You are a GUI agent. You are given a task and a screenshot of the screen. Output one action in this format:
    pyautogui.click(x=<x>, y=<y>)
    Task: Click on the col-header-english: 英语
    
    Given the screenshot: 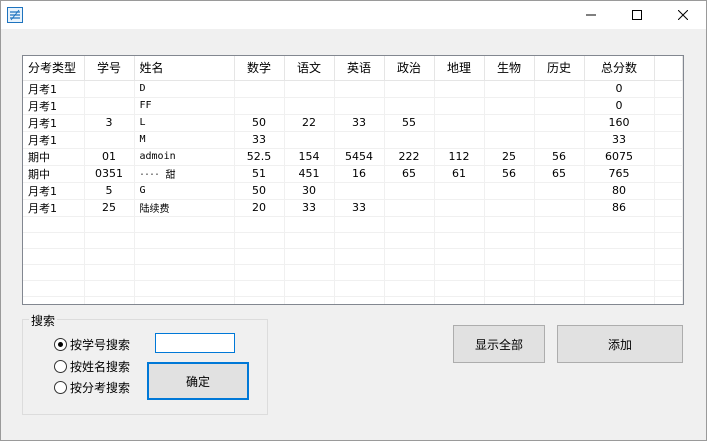 What is the action you would take?
    pyautogui.click(x=359, y=68)
    